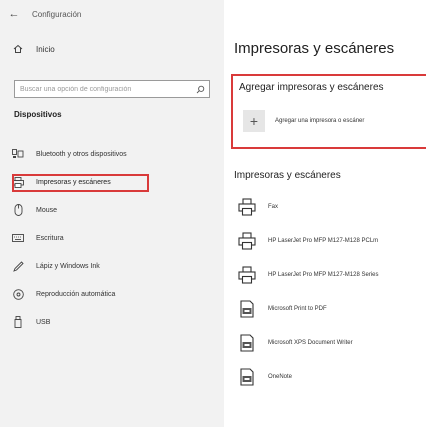 This screenshot has height=427, width=426. I want to click on pen-icon, so click(18, 266).